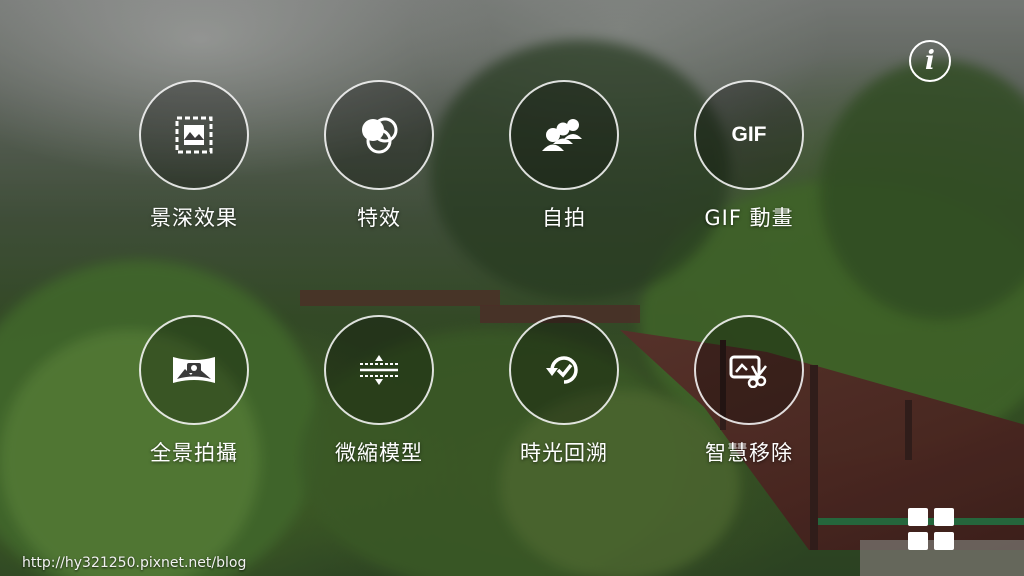  I want to click on mode-panorama: 全景拍攝, so click(194, 391).